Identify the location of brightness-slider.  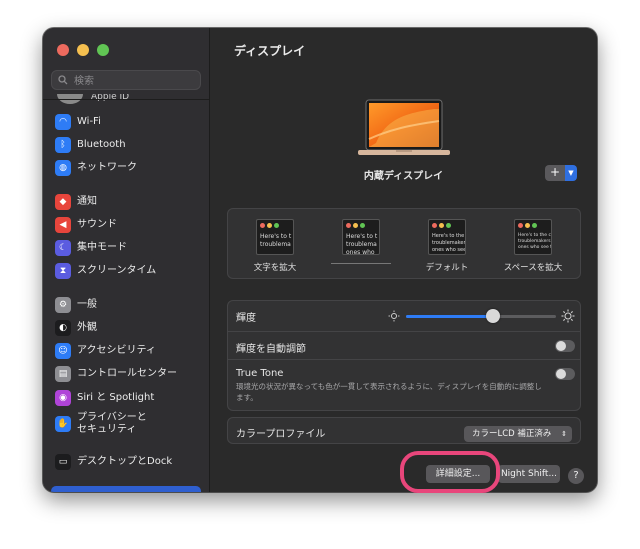
(481, 316).